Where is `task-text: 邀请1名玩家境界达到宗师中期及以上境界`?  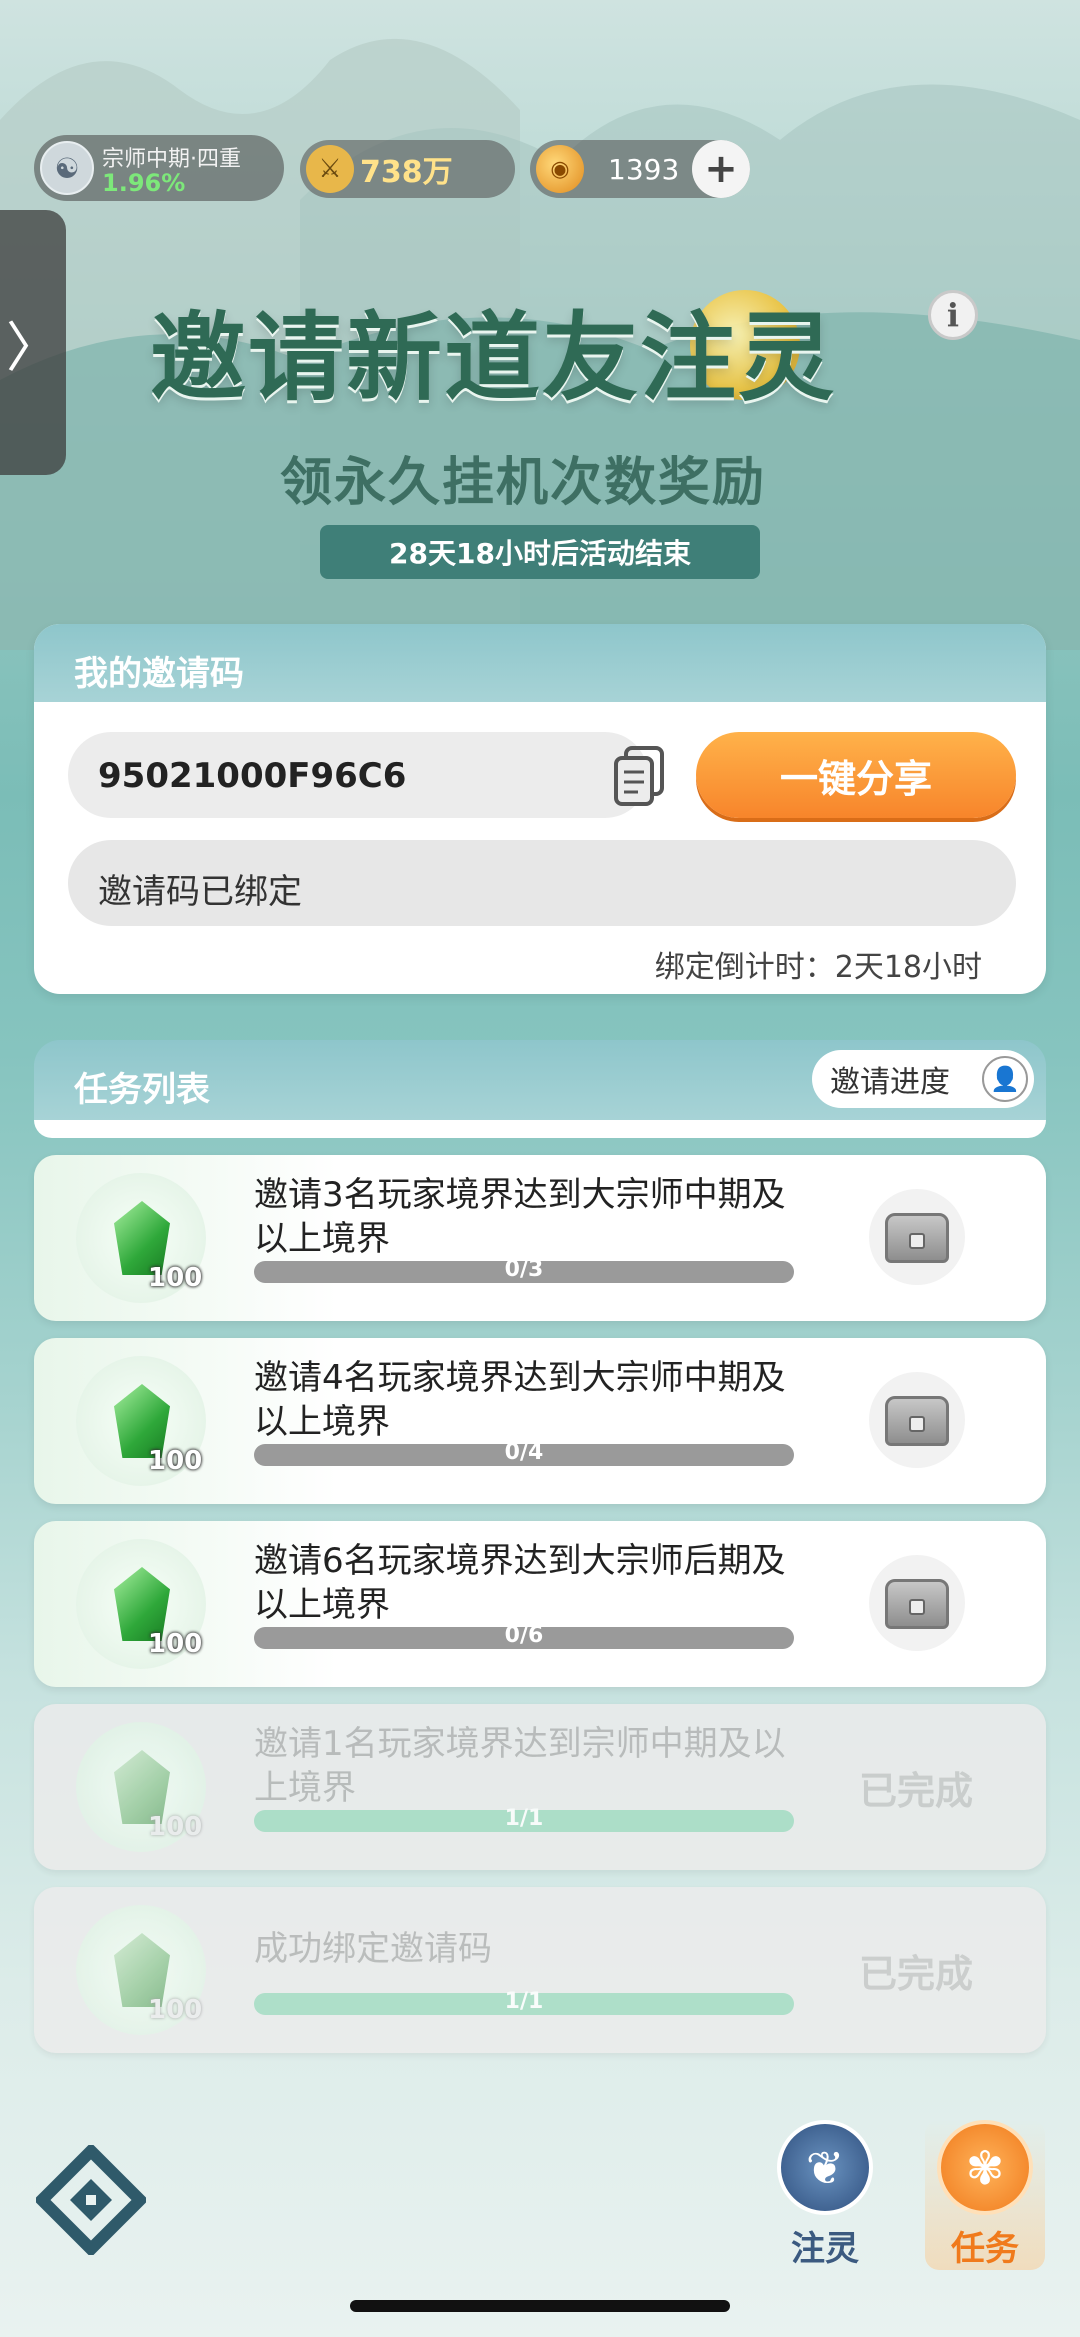
task-text: 邀请1名玩家境界达到宗师中期及以上境界 is located at coordinates (520, 1766).